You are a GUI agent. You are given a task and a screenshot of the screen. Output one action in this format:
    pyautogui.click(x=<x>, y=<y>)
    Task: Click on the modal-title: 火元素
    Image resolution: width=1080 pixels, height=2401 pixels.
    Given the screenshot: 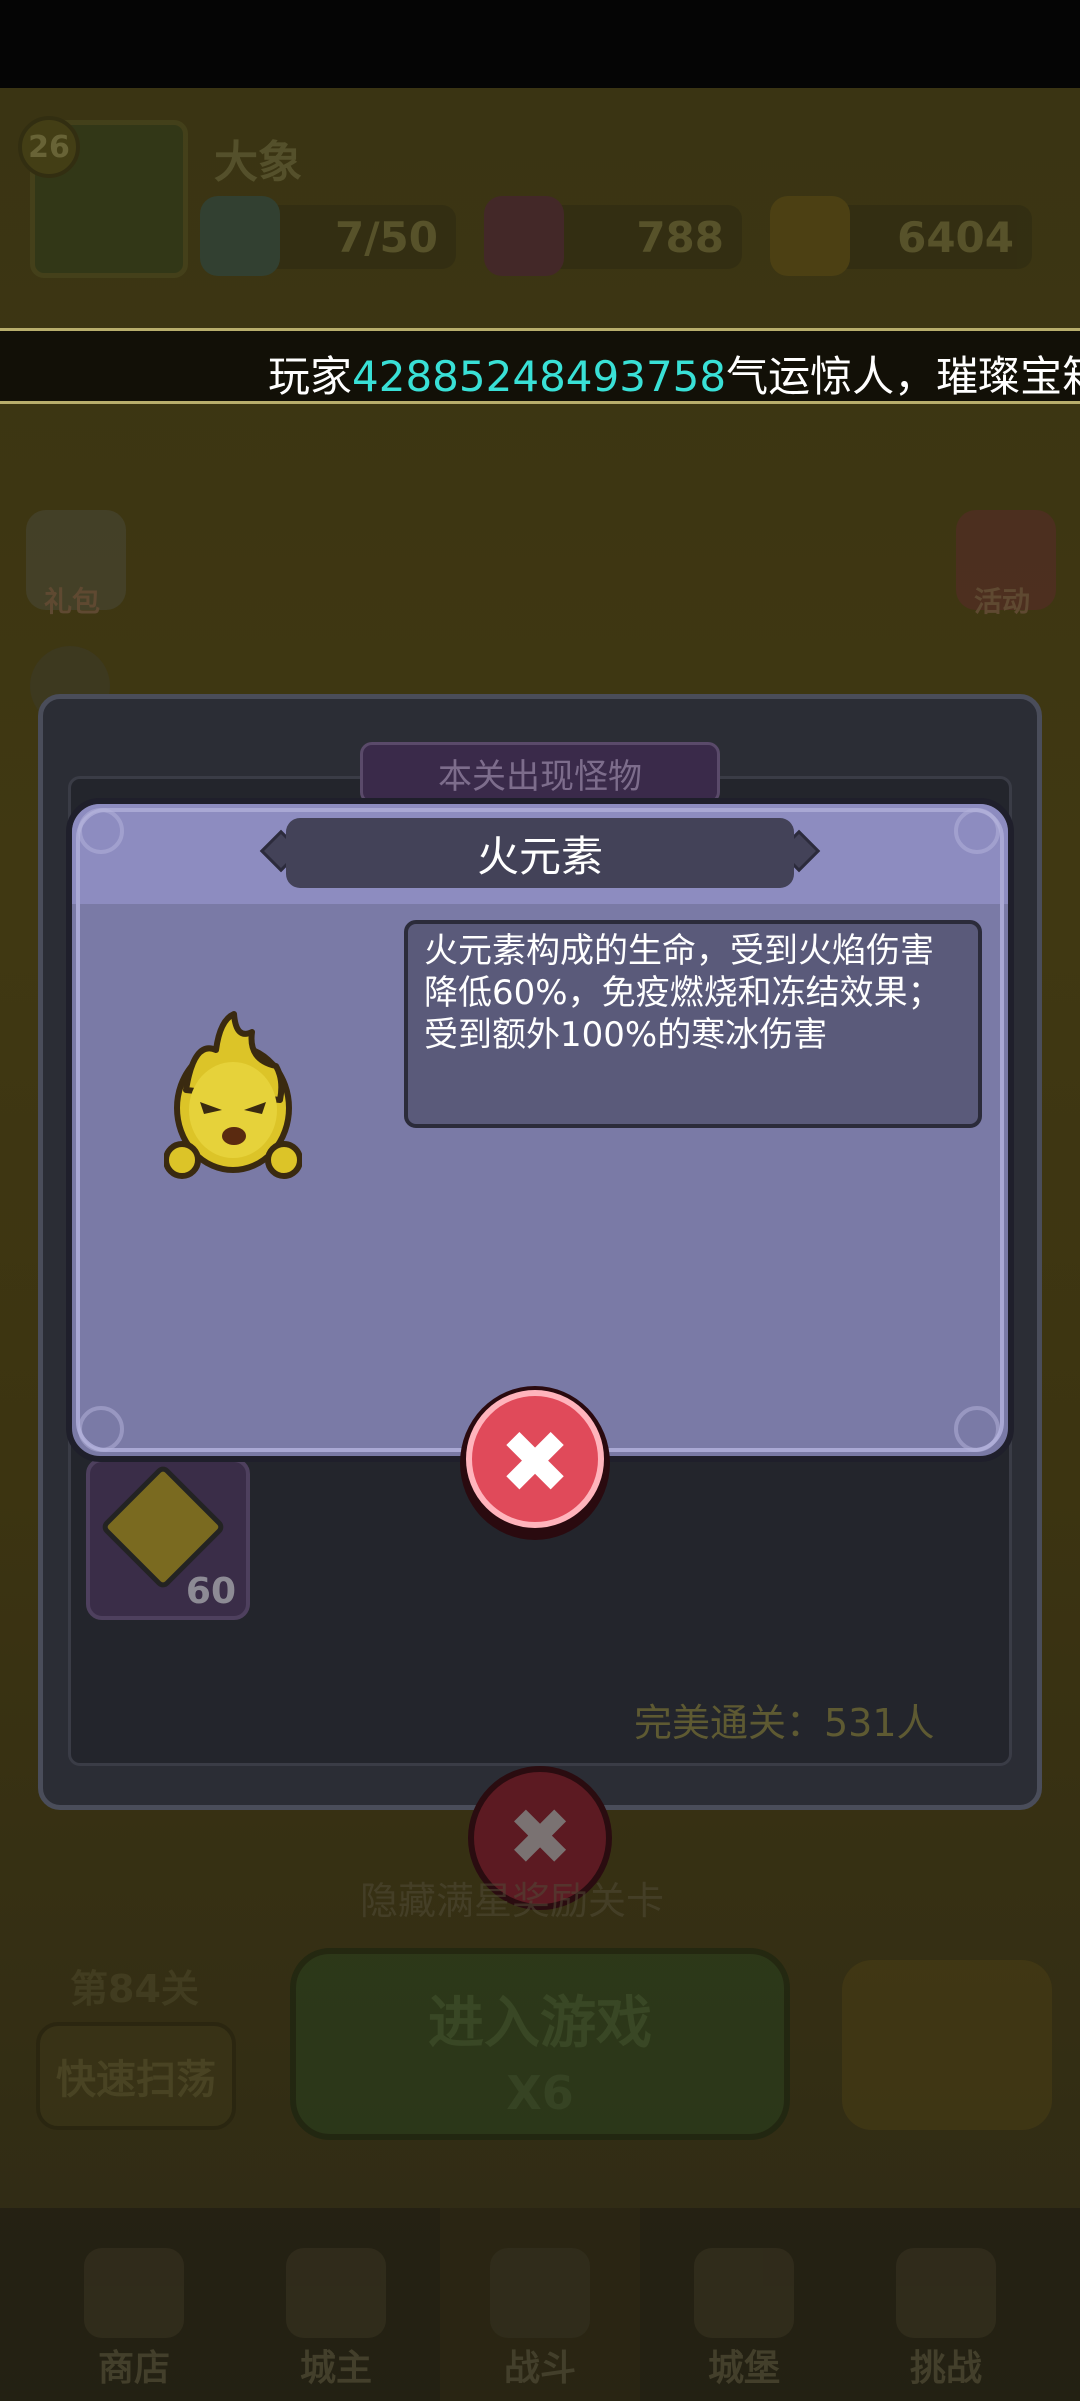 What is the action you would take?
    pyautogui.click(x=539, y=856)
    